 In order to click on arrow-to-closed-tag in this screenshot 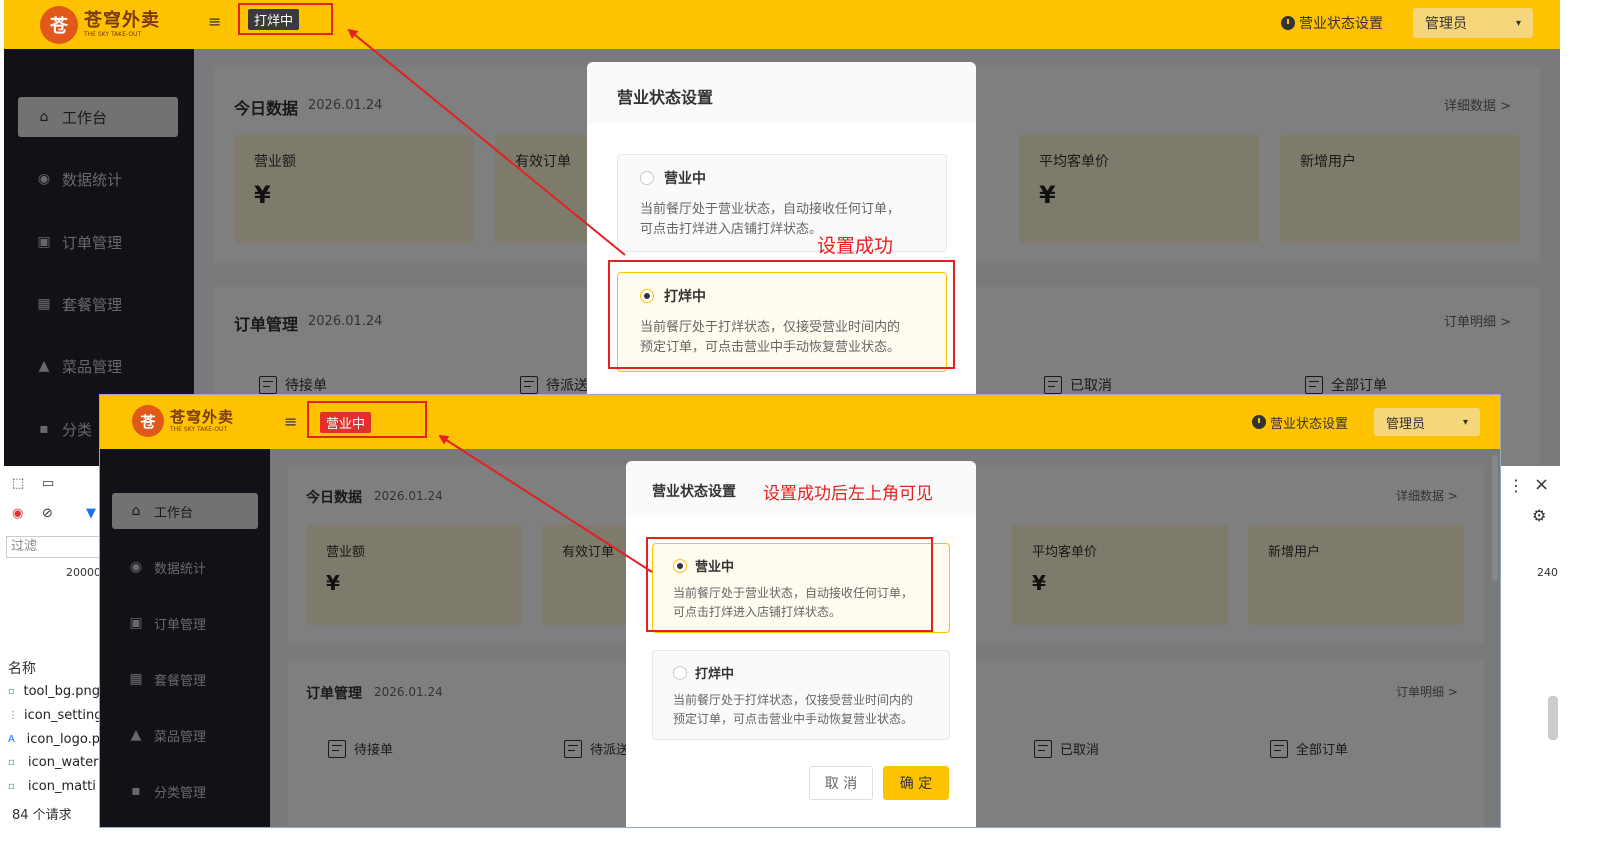, I will do `click(486, 142)`.